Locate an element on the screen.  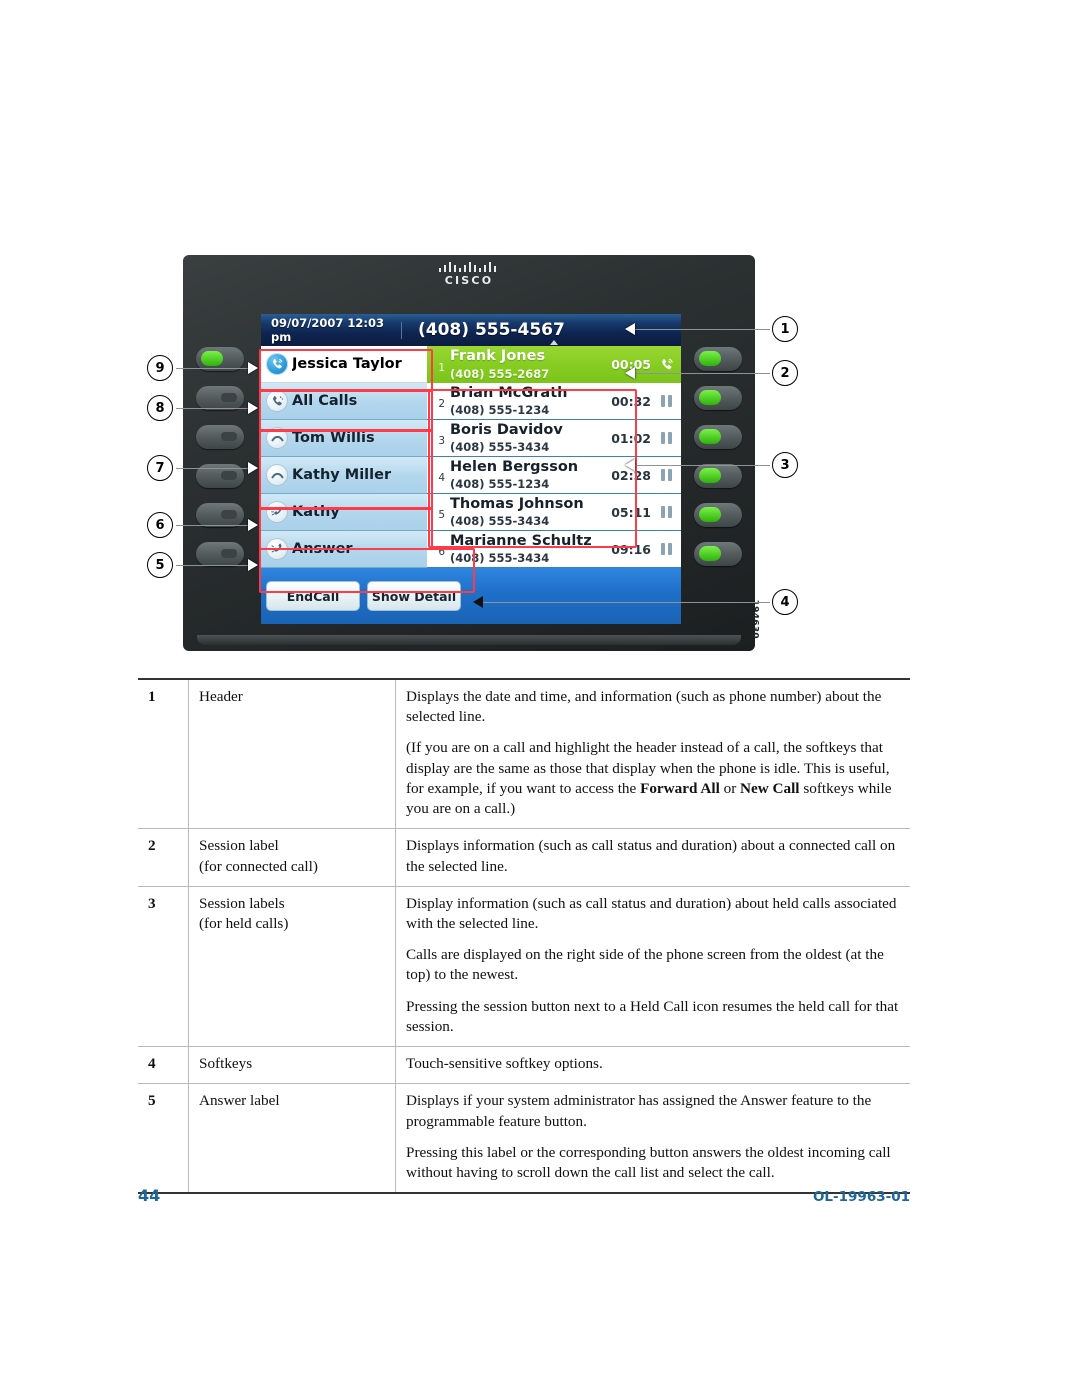
row-term: Answer label is located at coordinates (292, 1138).